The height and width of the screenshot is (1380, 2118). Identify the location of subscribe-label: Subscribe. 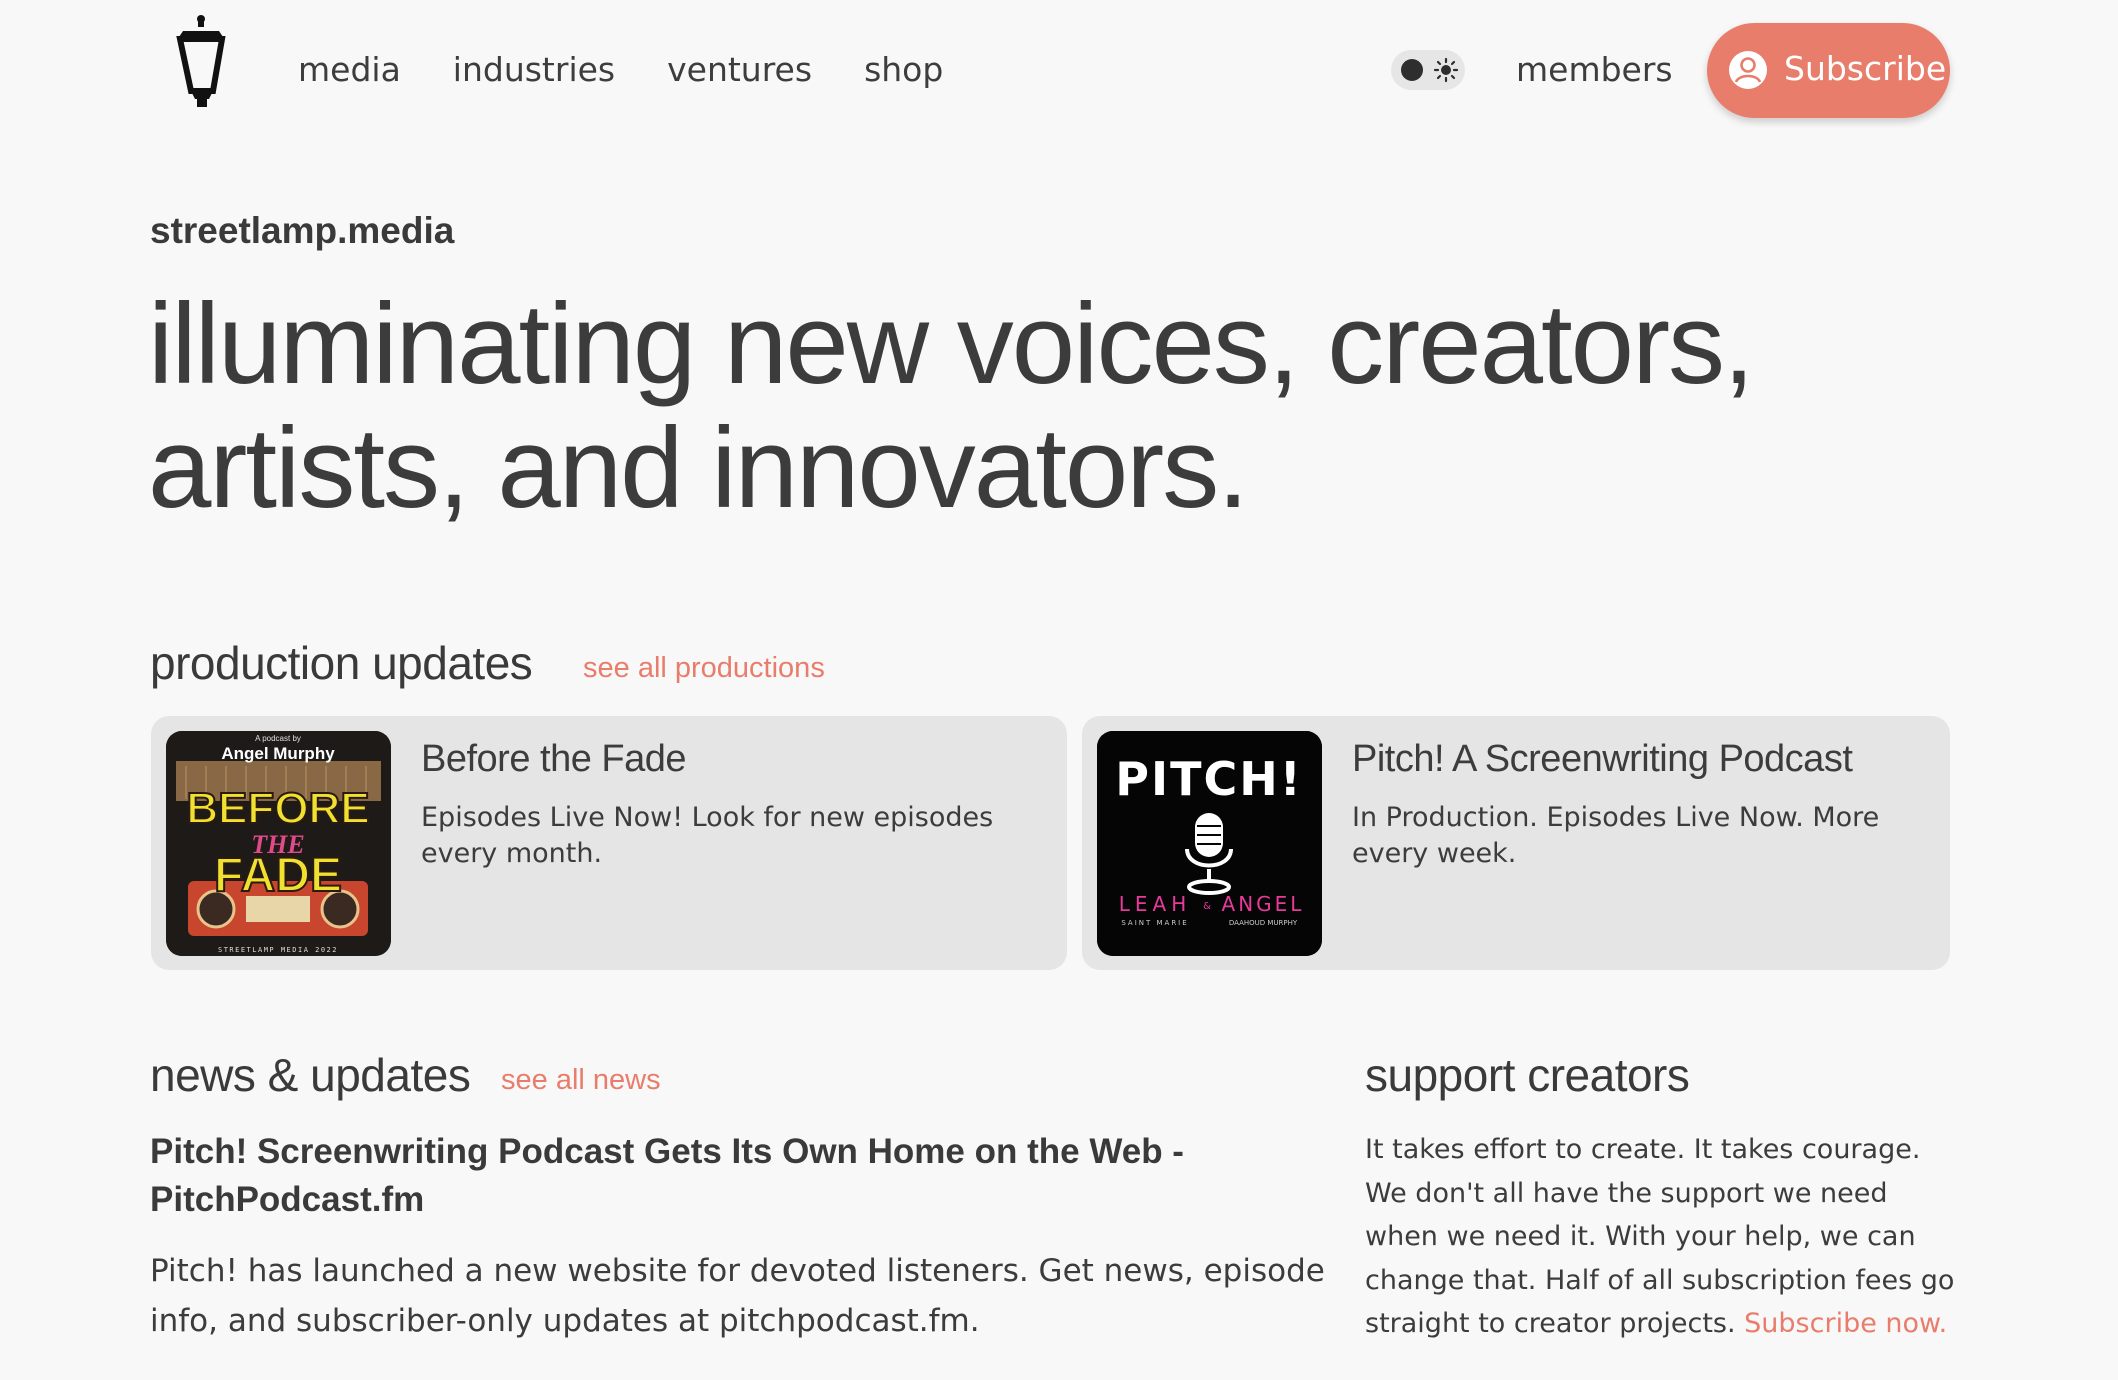
(1865, 68).